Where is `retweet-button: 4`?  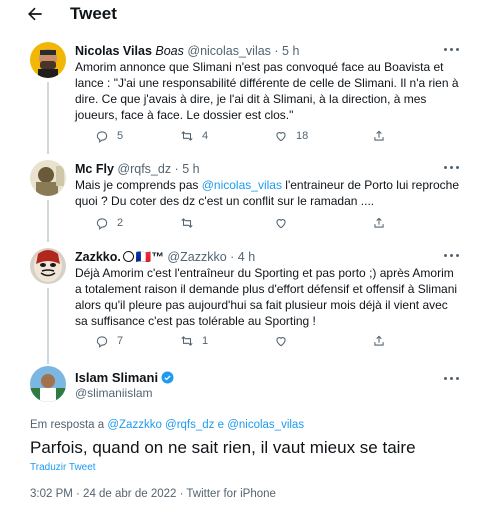 retweet-button: 4 is located at coordinates (194, 136).